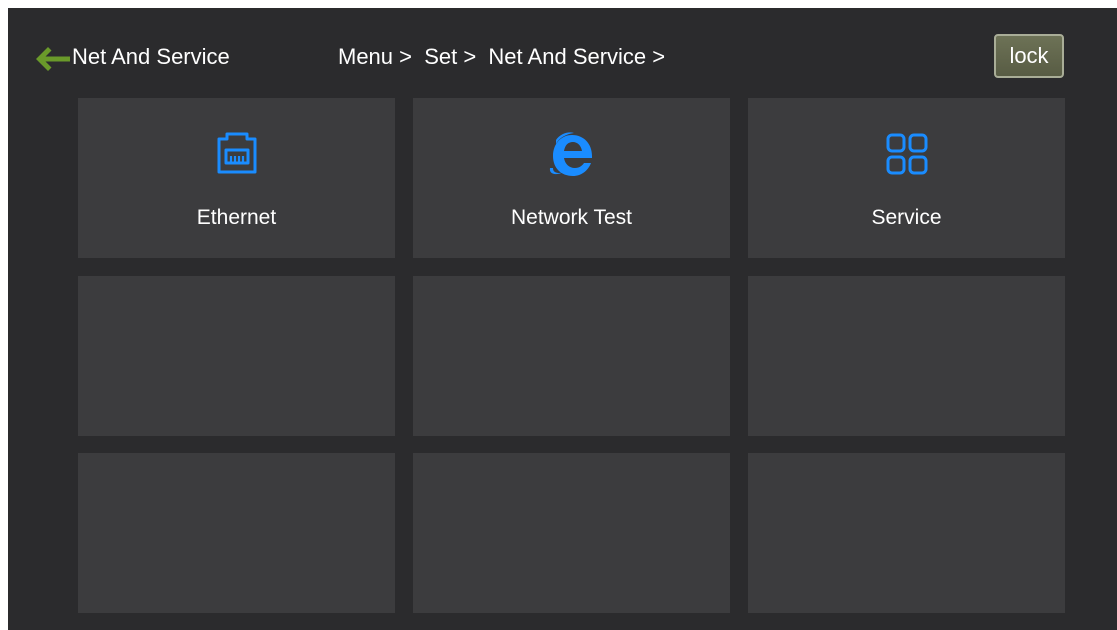  Describe the element at coordinates (570, 154) in the screenshot. I see `internet-explorer-icon` at that location.